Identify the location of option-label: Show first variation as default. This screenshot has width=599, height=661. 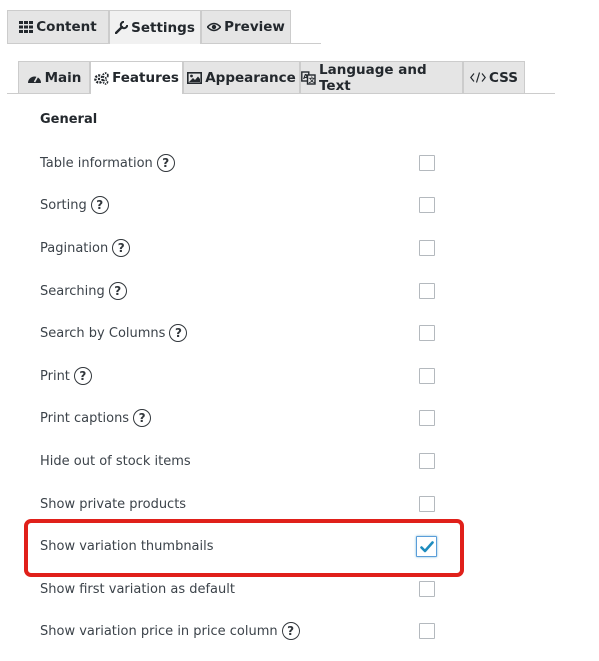
(137, 589).